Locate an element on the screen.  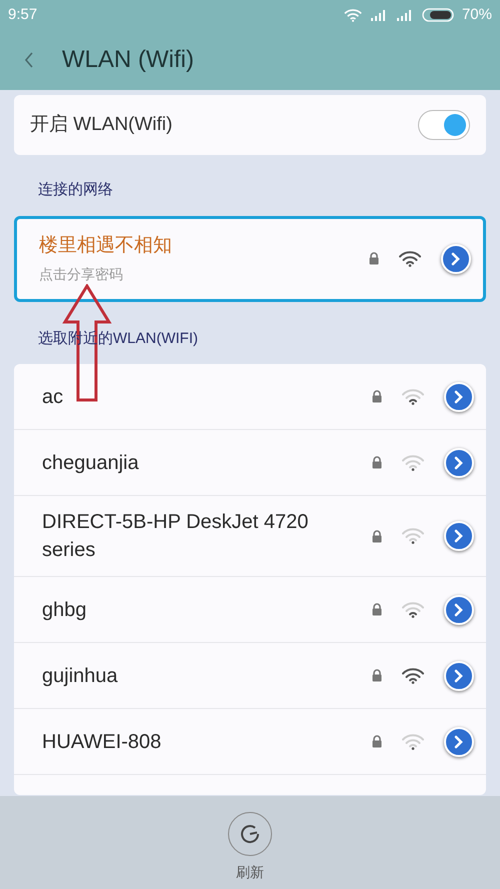
network-name: ghbg is located at coordinates (65, 610).